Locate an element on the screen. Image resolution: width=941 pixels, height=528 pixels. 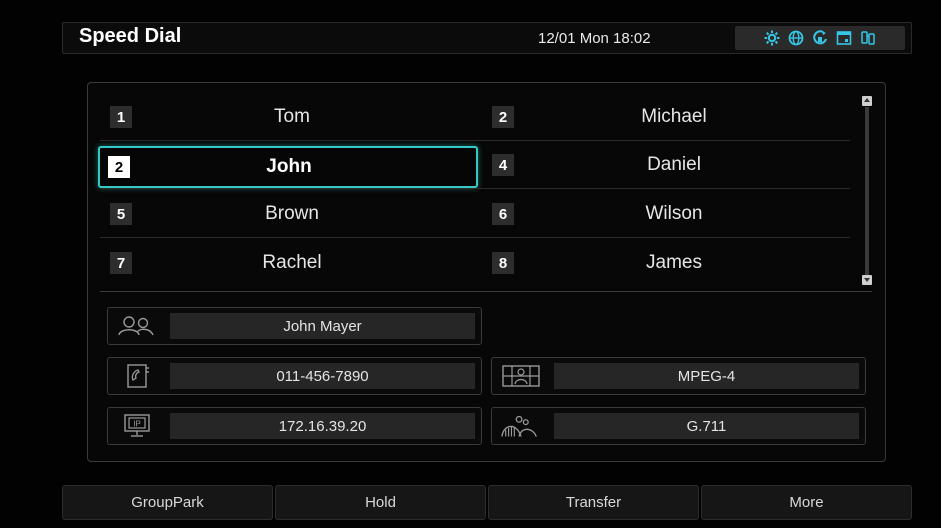
speed-dial-entry: 5 Brown is located at coordinates (290, 214).